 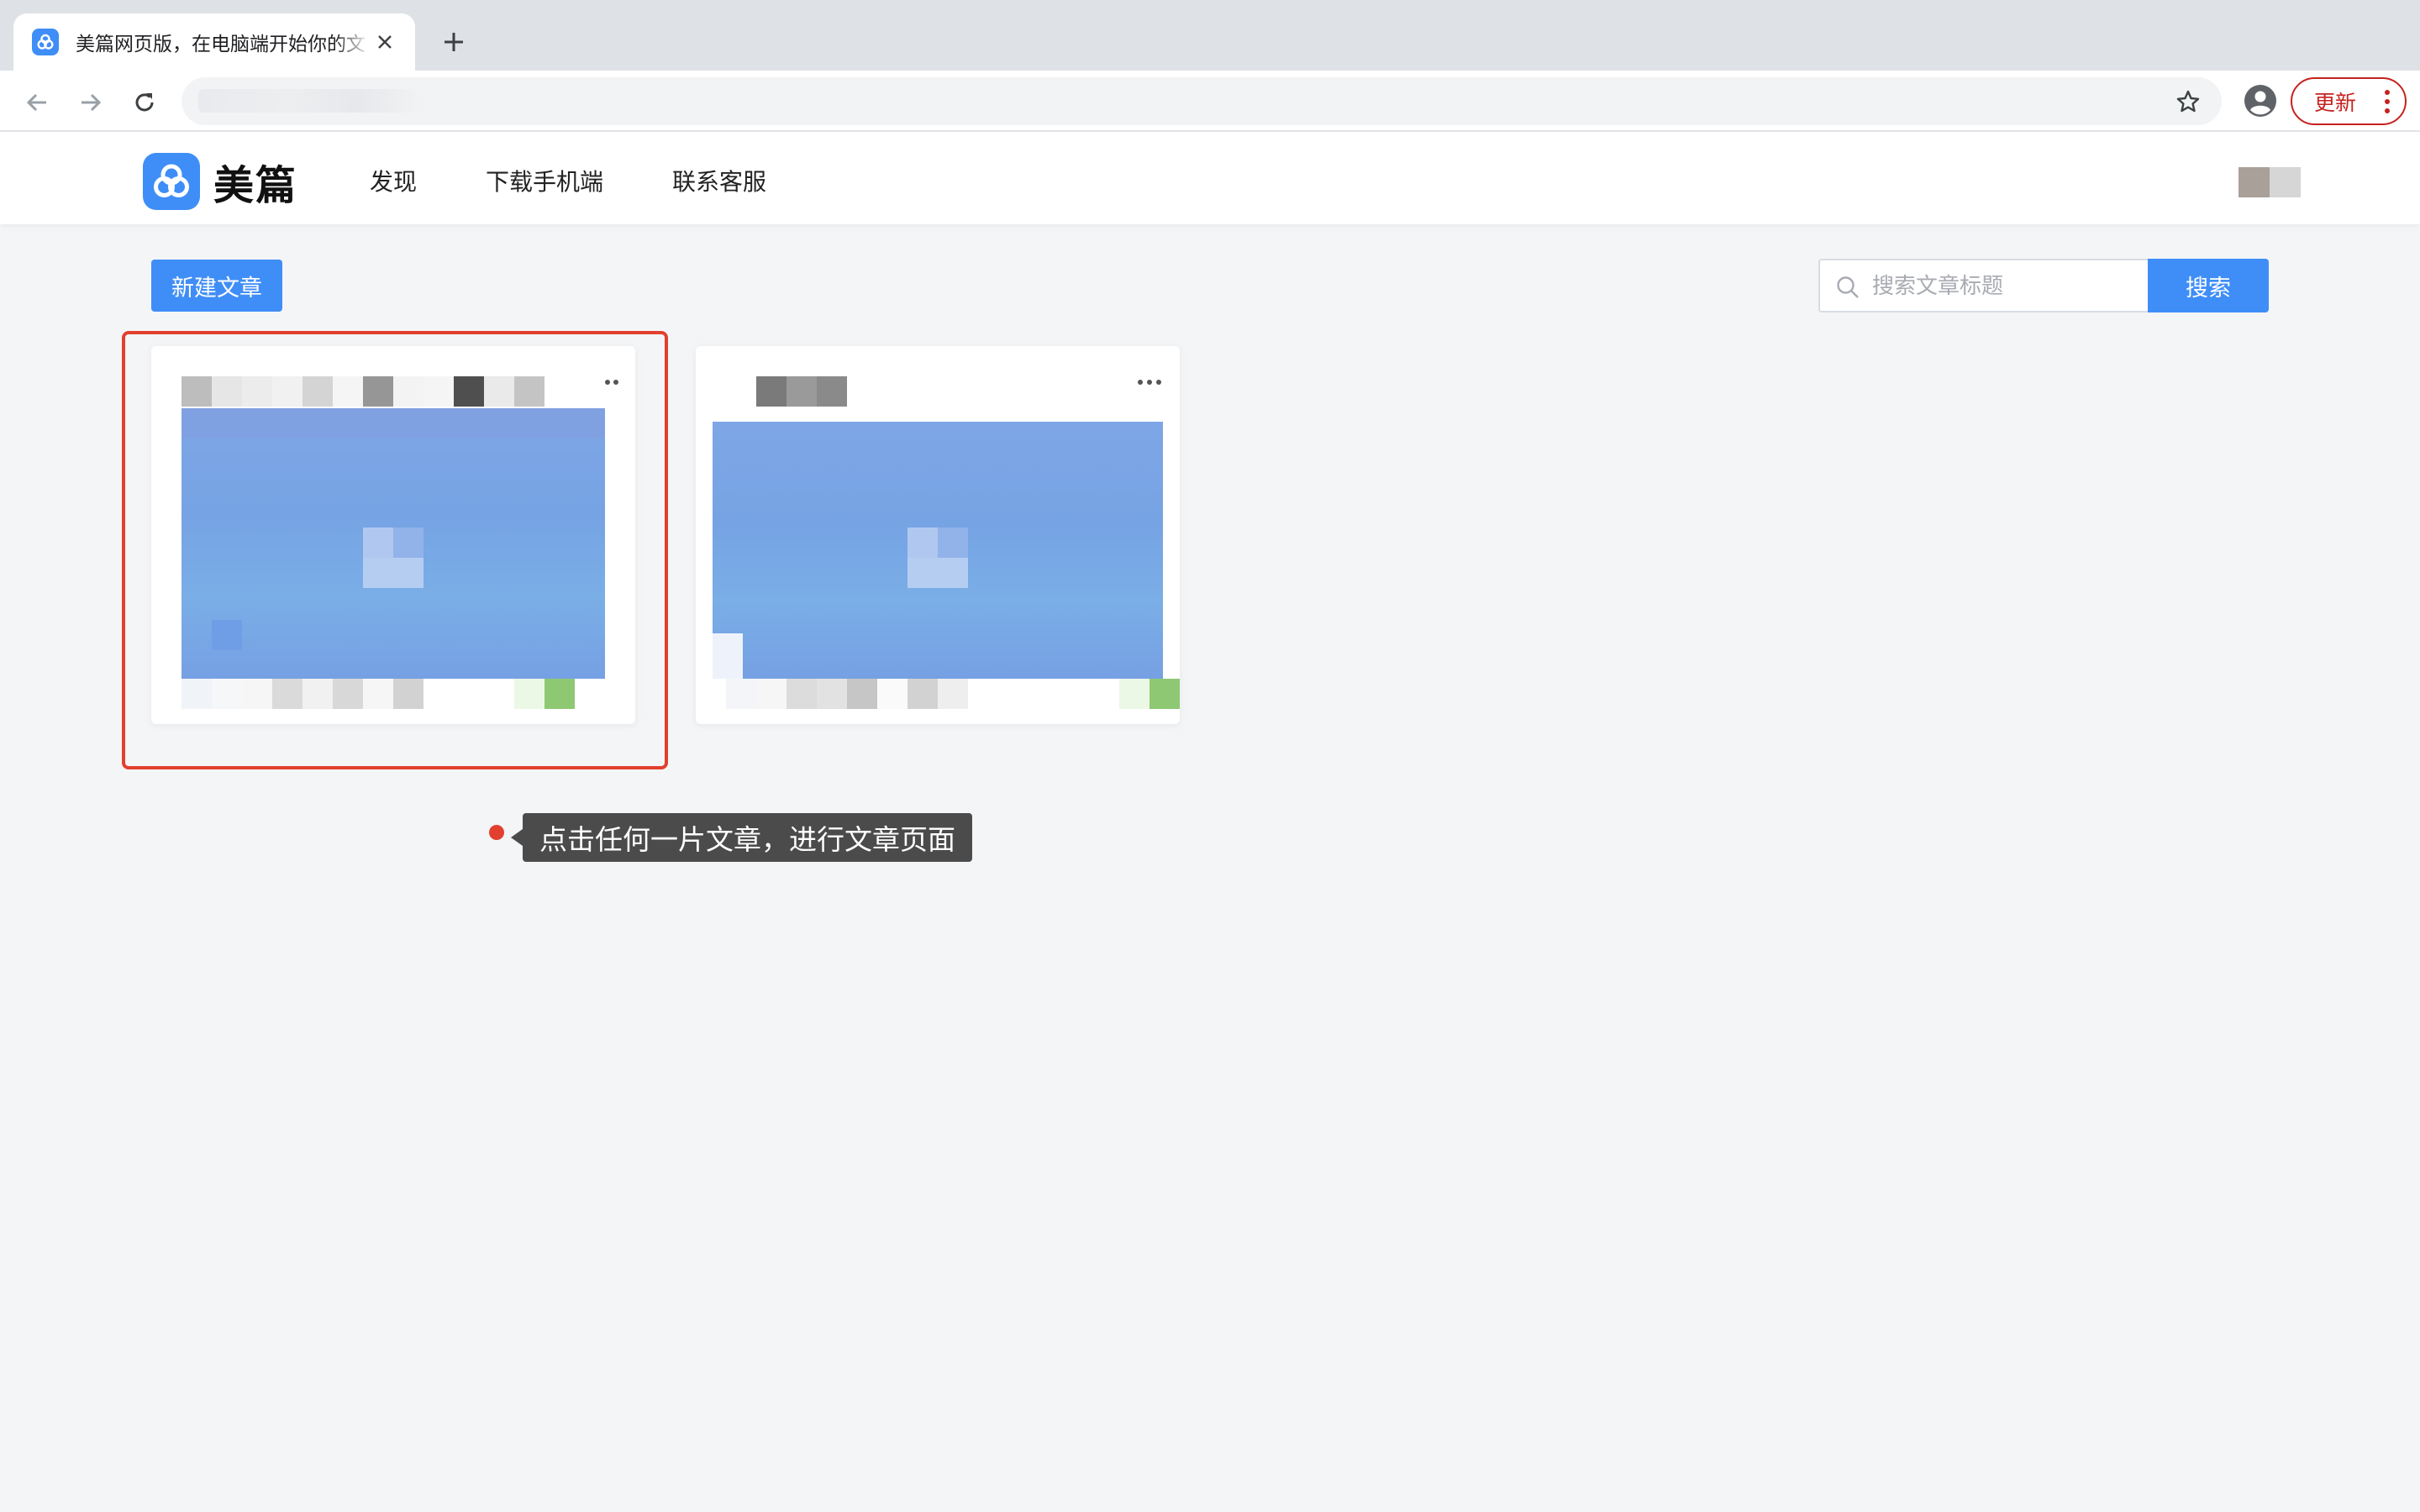 What do you see at coordinates (221, 44) in the screenshot?
I see `tab-title: 美篇网页版，在电脑端开始你的文` at bounding box center [221, 44].